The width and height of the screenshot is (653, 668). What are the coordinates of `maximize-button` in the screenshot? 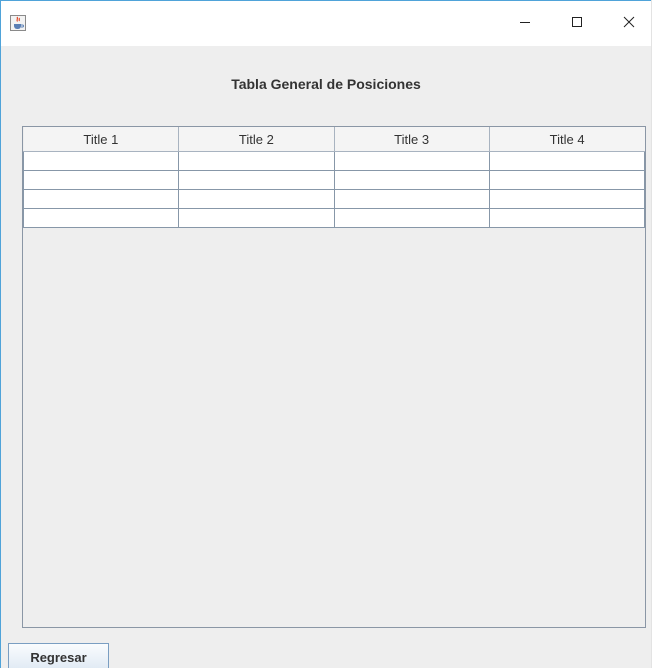 It's located at (577, 24).